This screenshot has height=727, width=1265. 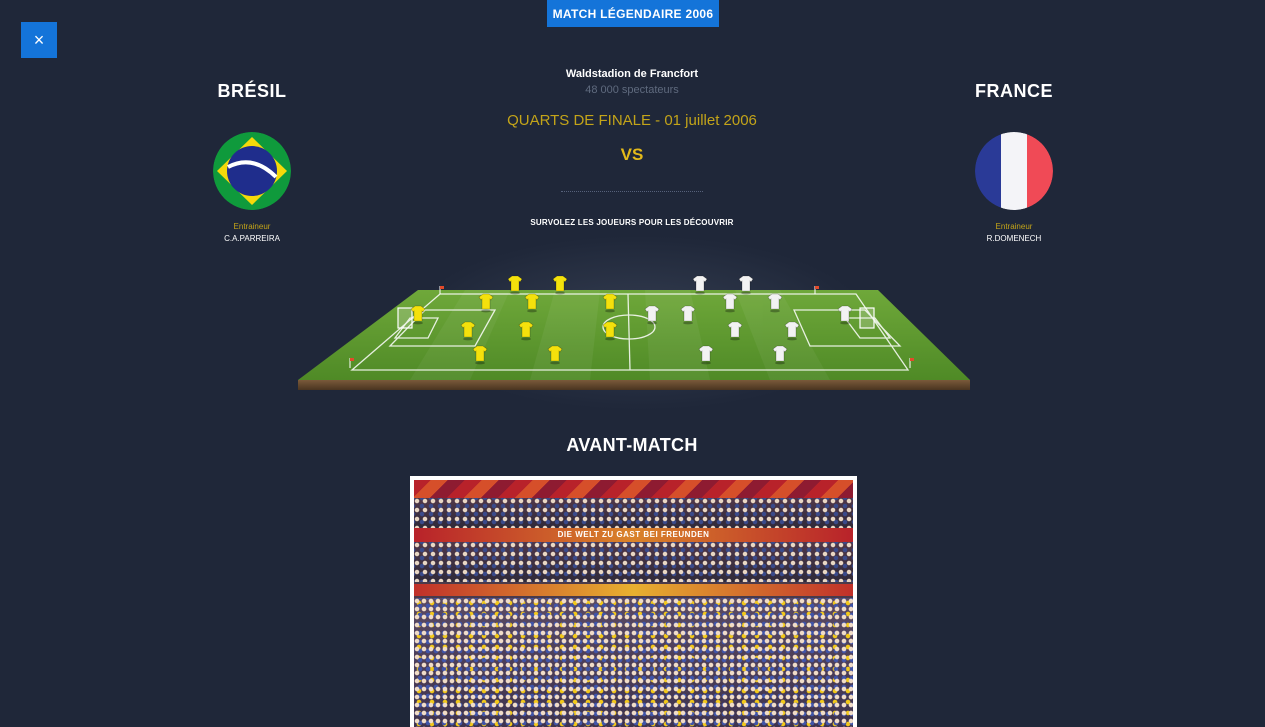 What do you see at coordinates (633, 535) in the screenshot?
I see `photo-banner: DIE WELT ZU GAST BEI FREUNDEN` at bounding box center [633, 535].